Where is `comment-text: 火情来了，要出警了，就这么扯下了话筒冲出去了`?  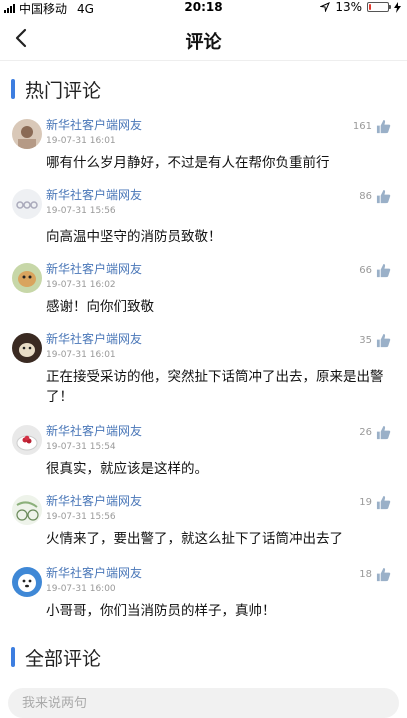 comment-text: 火情来了，要出警了，就这么扯下了话筒冲出去了 is located at coordinates (194, 539).